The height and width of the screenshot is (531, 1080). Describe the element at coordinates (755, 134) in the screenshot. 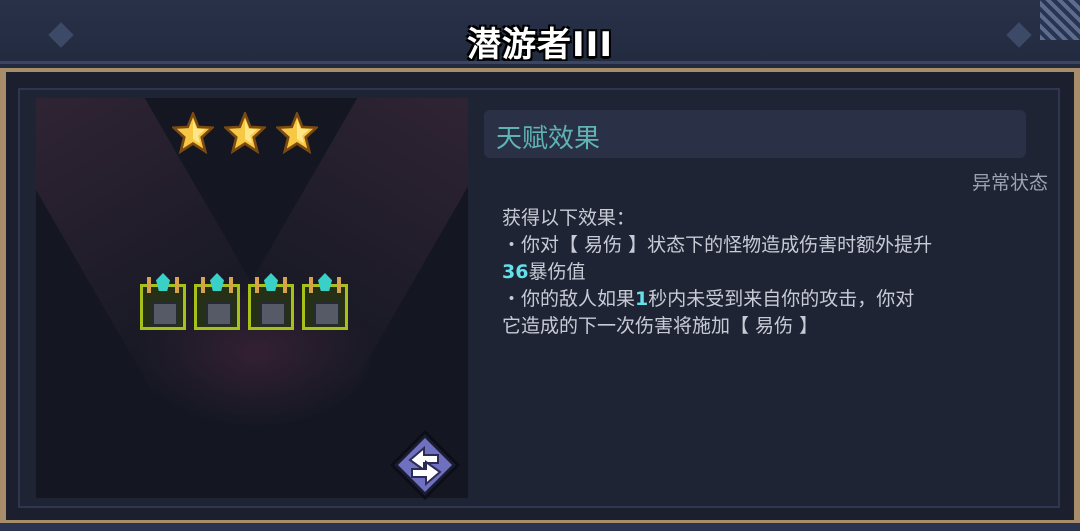

I see `section-header: 天赋效果` at that location.